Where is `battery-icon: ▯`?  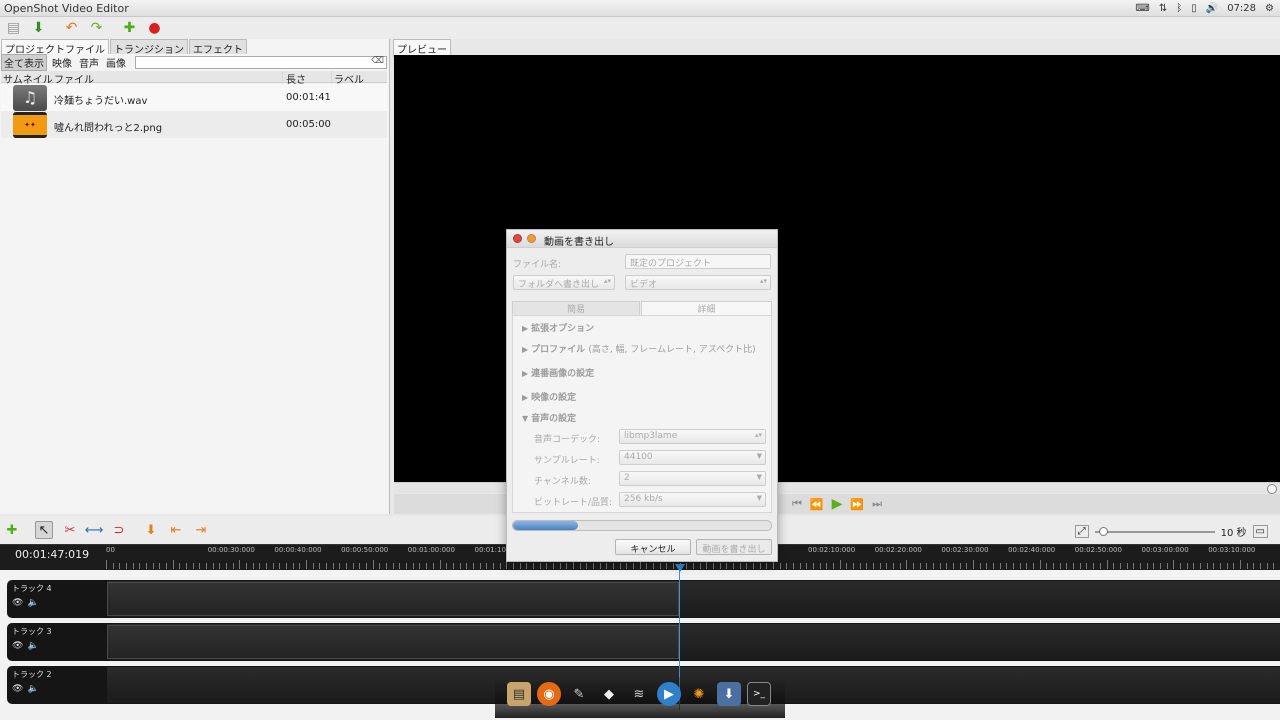 battery-icon: ▯ is located at coordinates (1194, 8).